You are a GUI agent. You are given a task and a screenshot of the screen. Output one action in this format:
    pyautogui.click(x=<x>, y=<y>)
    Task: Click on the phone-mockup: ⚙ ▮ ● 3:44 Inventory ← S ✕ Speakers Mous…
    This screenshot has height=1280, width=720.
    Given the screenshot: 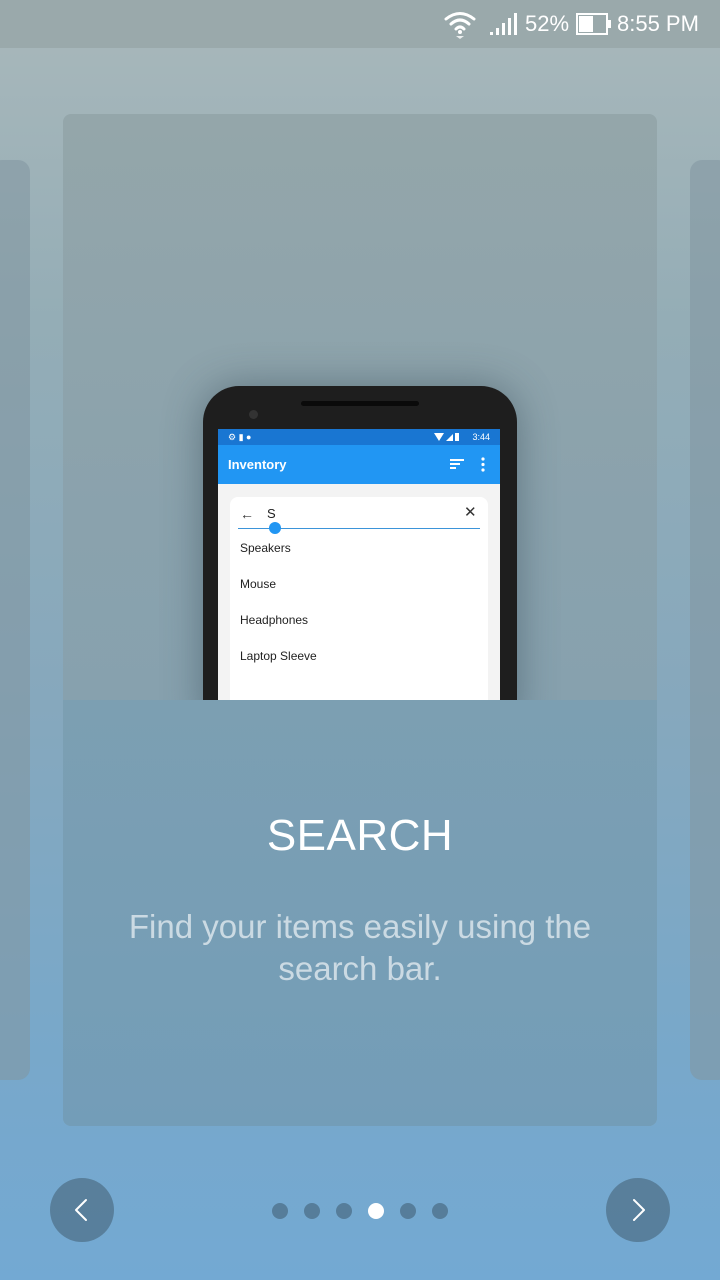 What is the action you would take?
    pyautogui.click(x=360, y=556)
    